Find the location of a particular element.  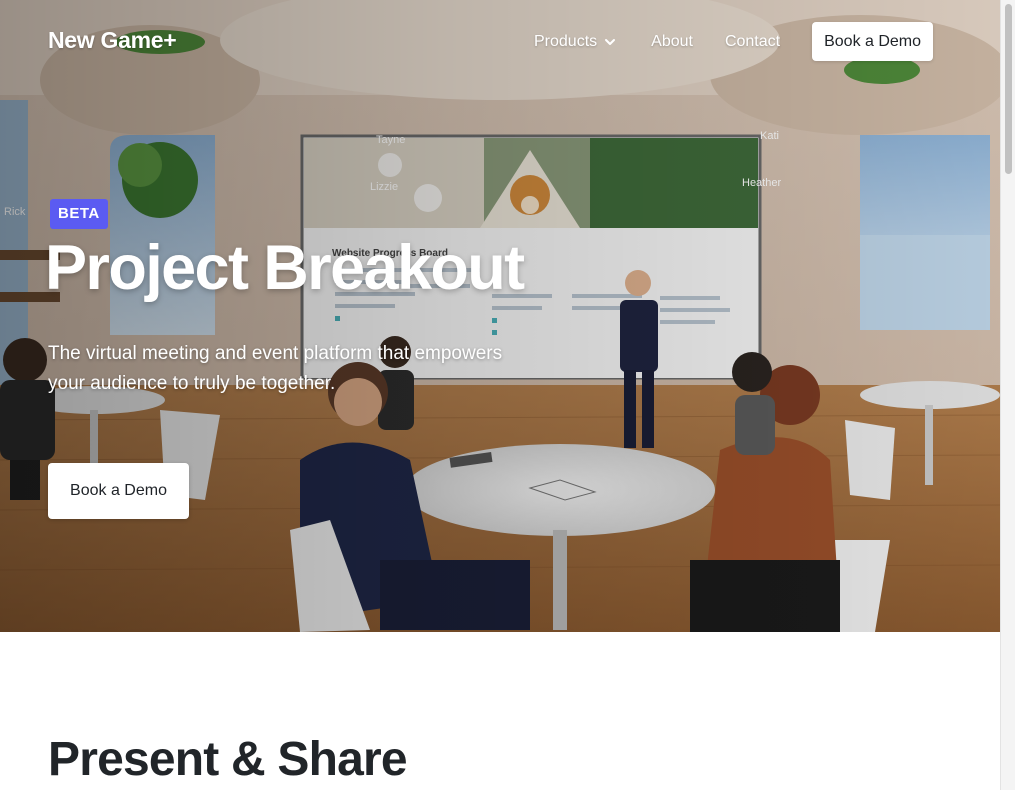

chevron-down-icon is located at coordinates (610, 41).